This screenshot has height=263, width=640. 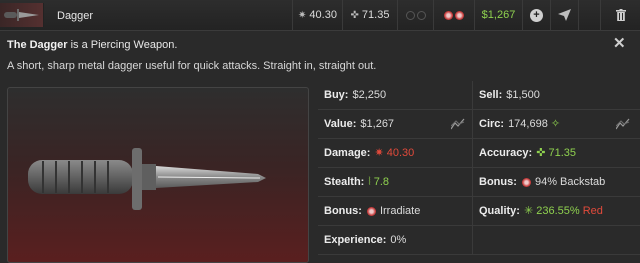 I want to click on circulation-icon: ✧, so click(x=555, y=124).